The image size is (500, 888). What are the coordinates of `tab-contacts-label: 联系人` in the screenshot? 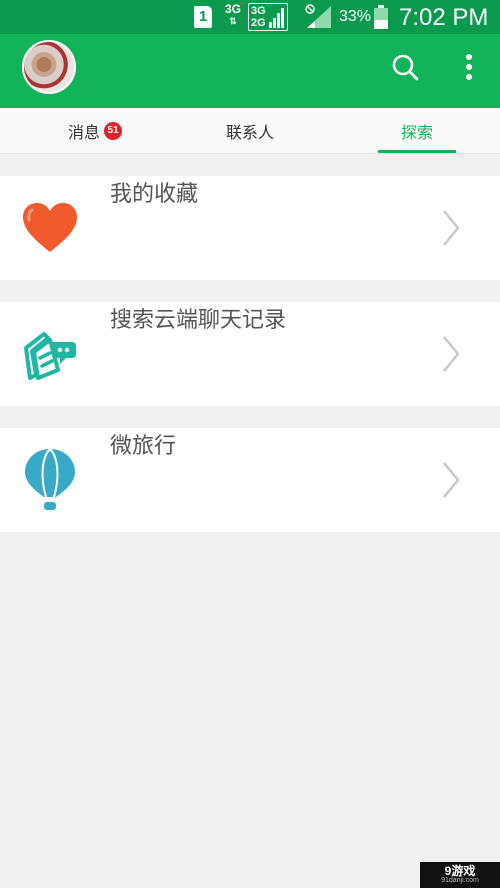 It's located at (249, 132).